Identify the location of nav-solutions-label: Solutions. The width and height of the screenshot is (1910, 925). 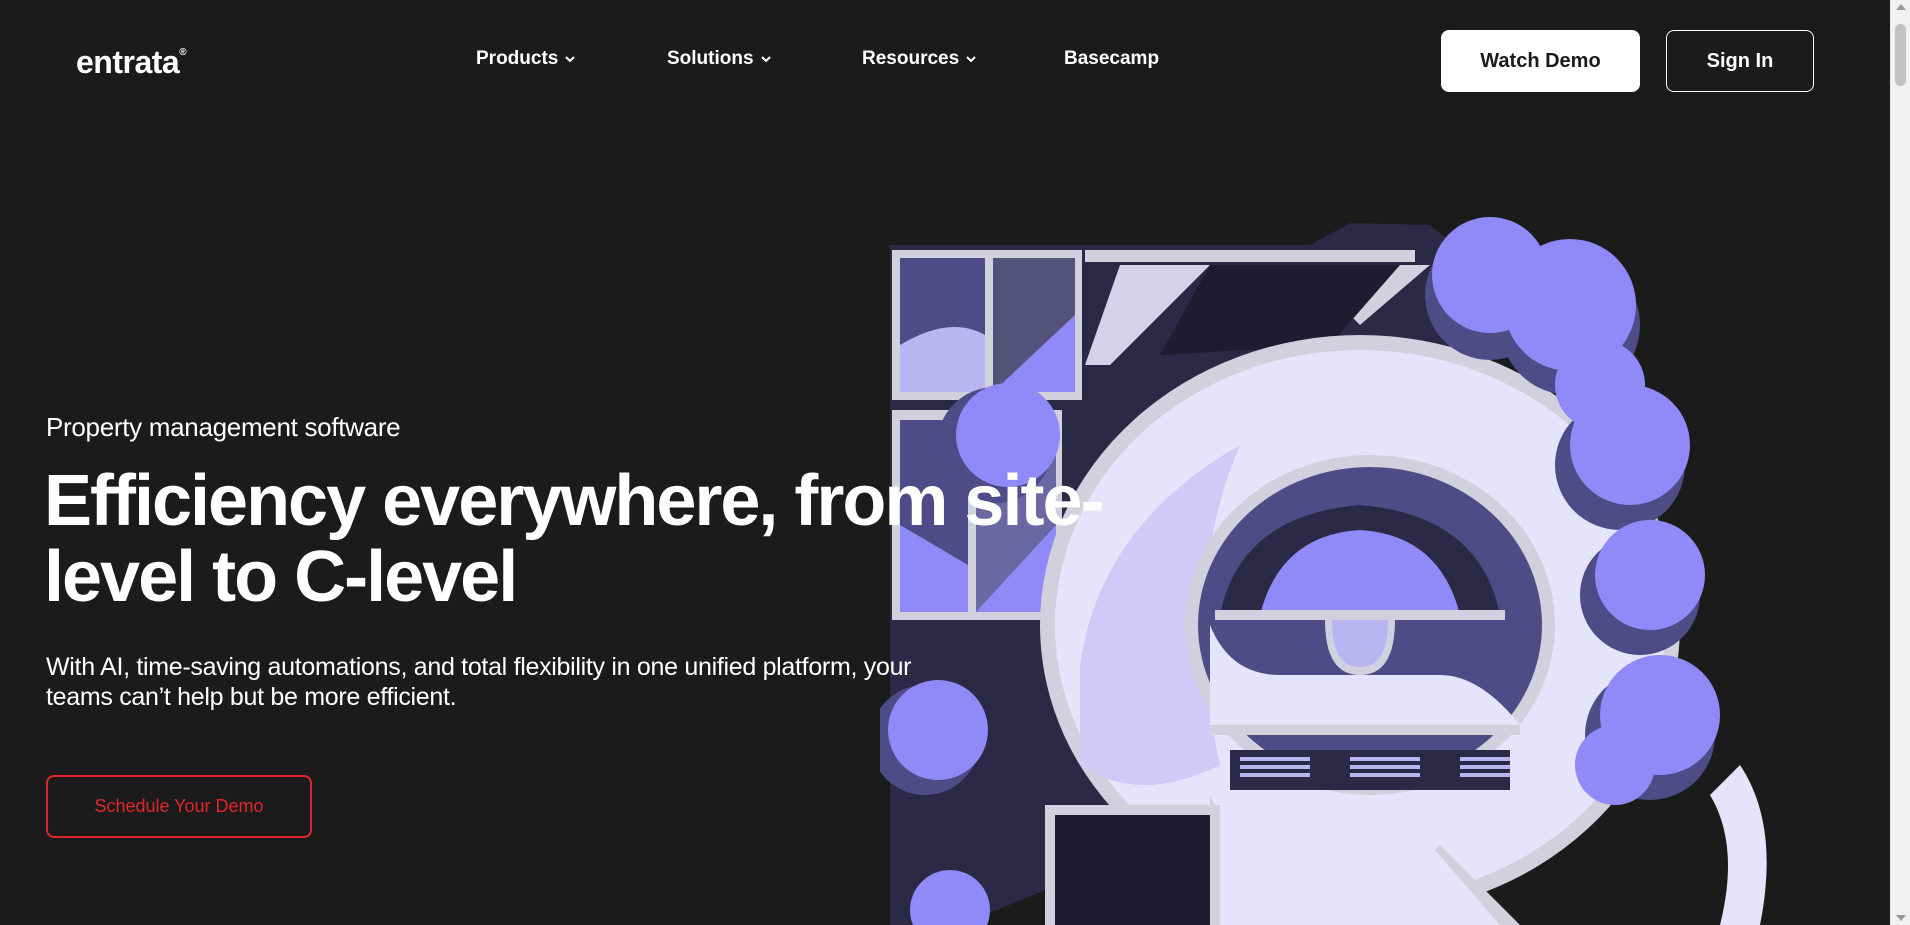
(710, 58).